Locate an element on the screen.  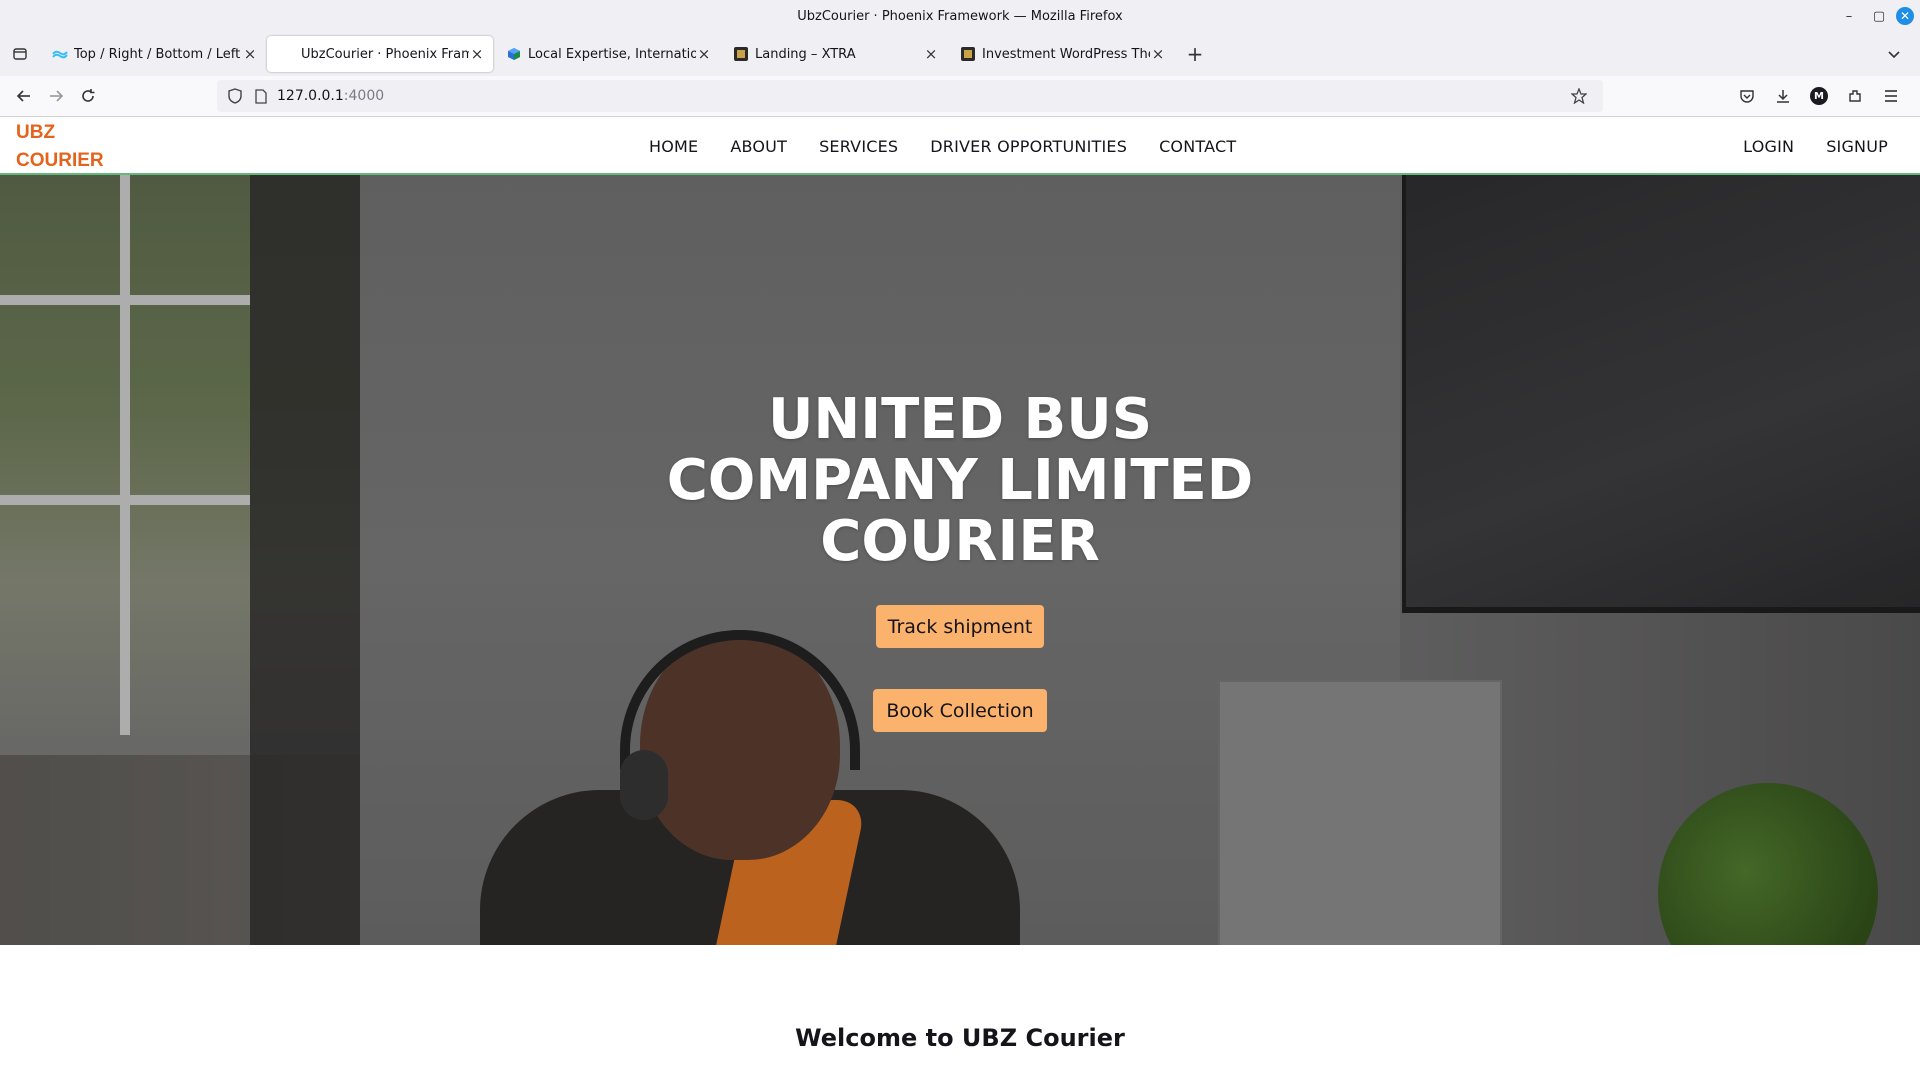
minimize-button: – is located at coordinates (1849, 16).